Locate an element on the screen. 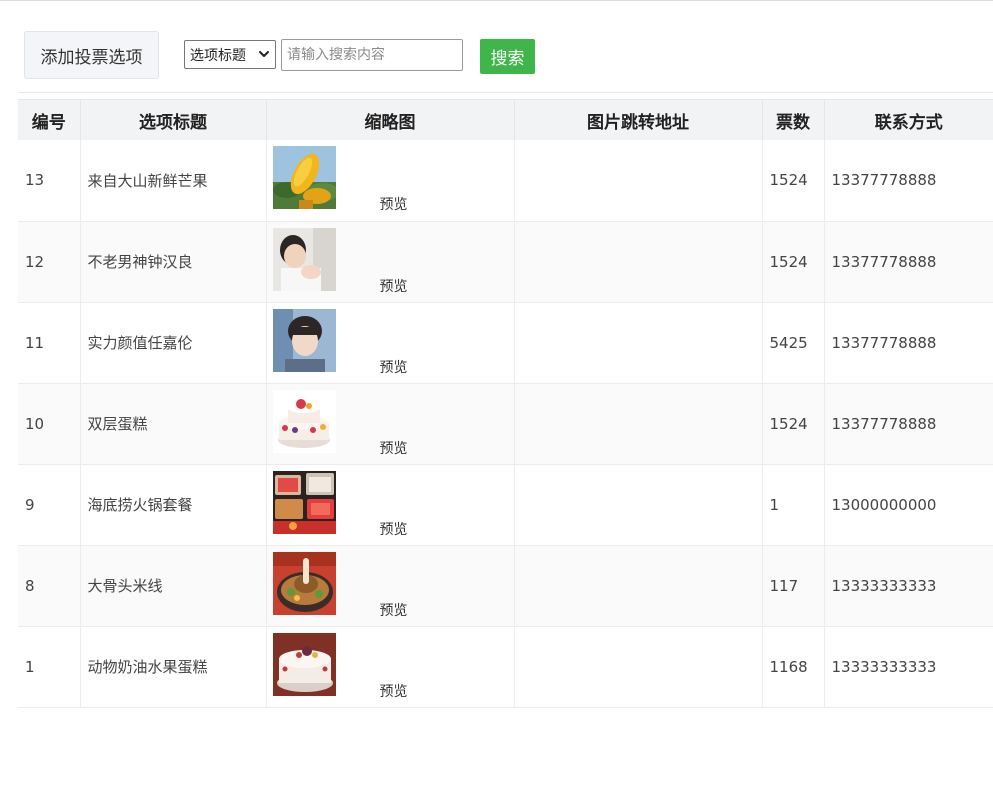  cell-title: 实力颜值任嘉伦 is located at coordinates (173, 343).